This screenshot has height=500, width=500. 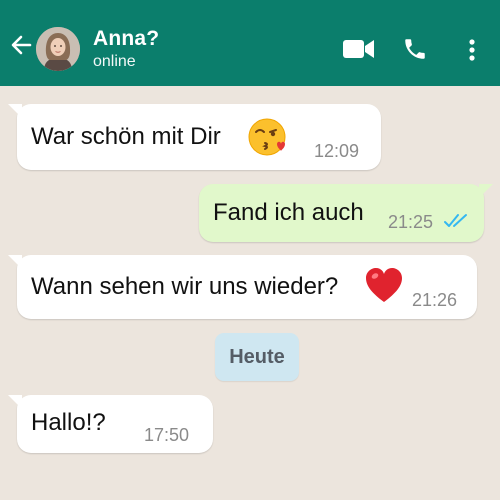 I want to click on video-call-button, so click(x=359, y=49).